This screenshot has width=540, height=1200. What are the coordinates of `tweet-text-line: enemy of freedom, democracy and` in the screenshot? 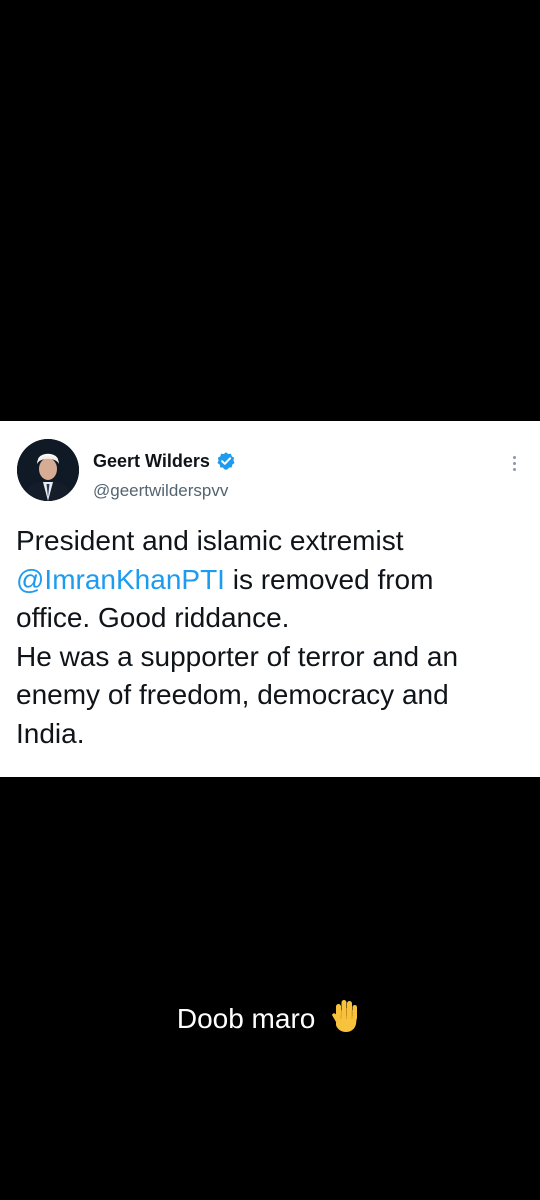 It's located at (232, 694).